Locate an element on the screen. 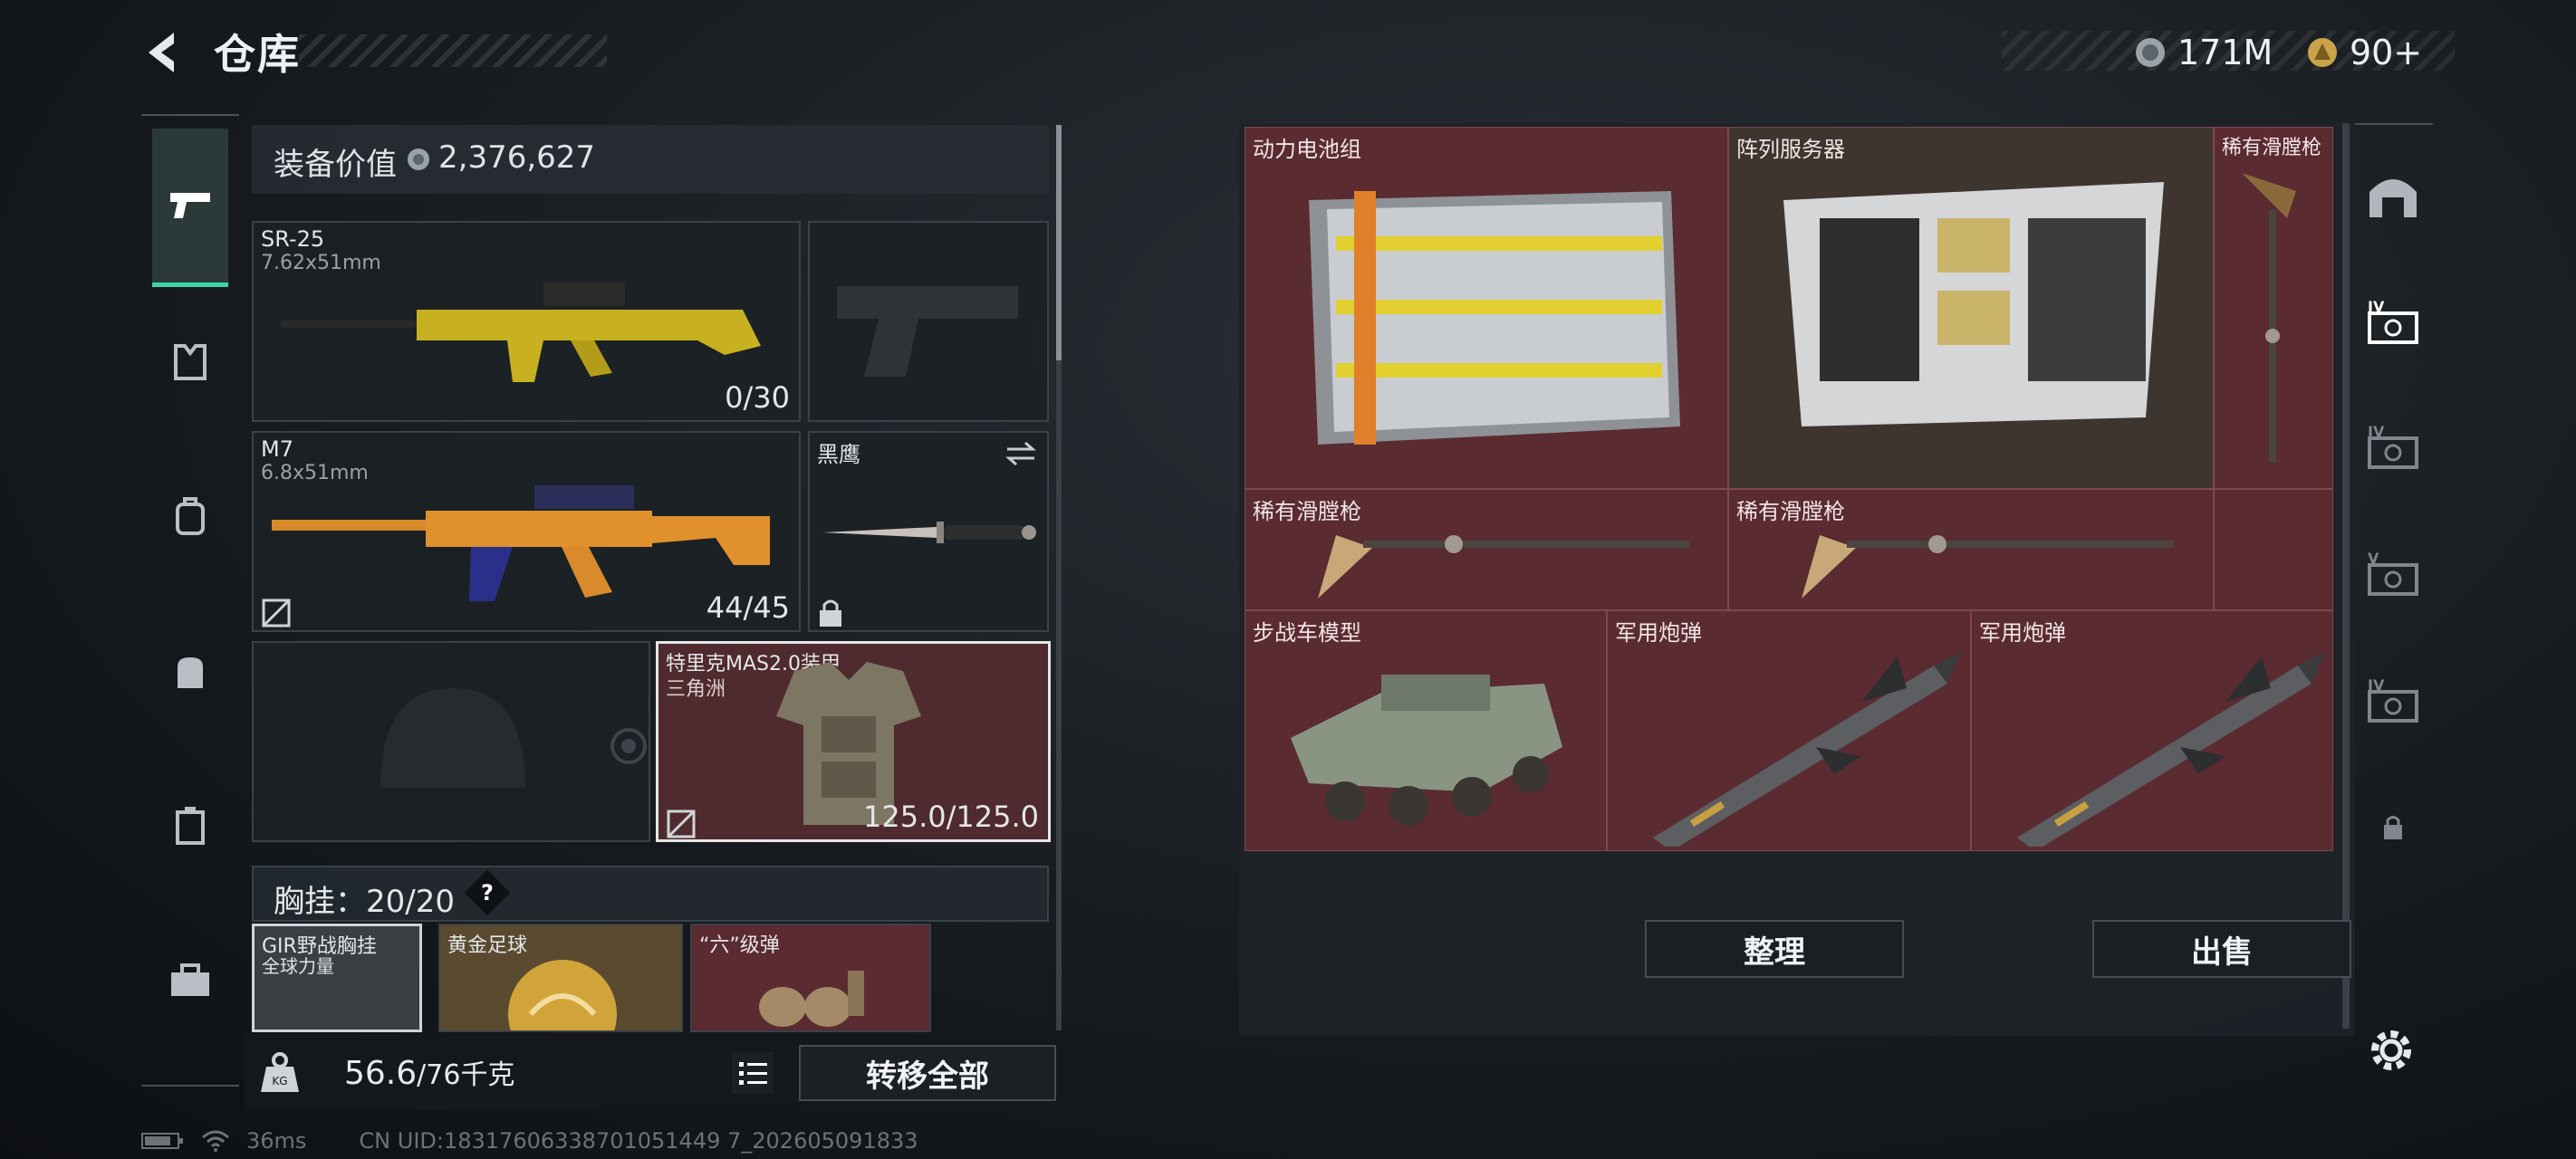  backpack-icon is located at coordinates (190, 516).